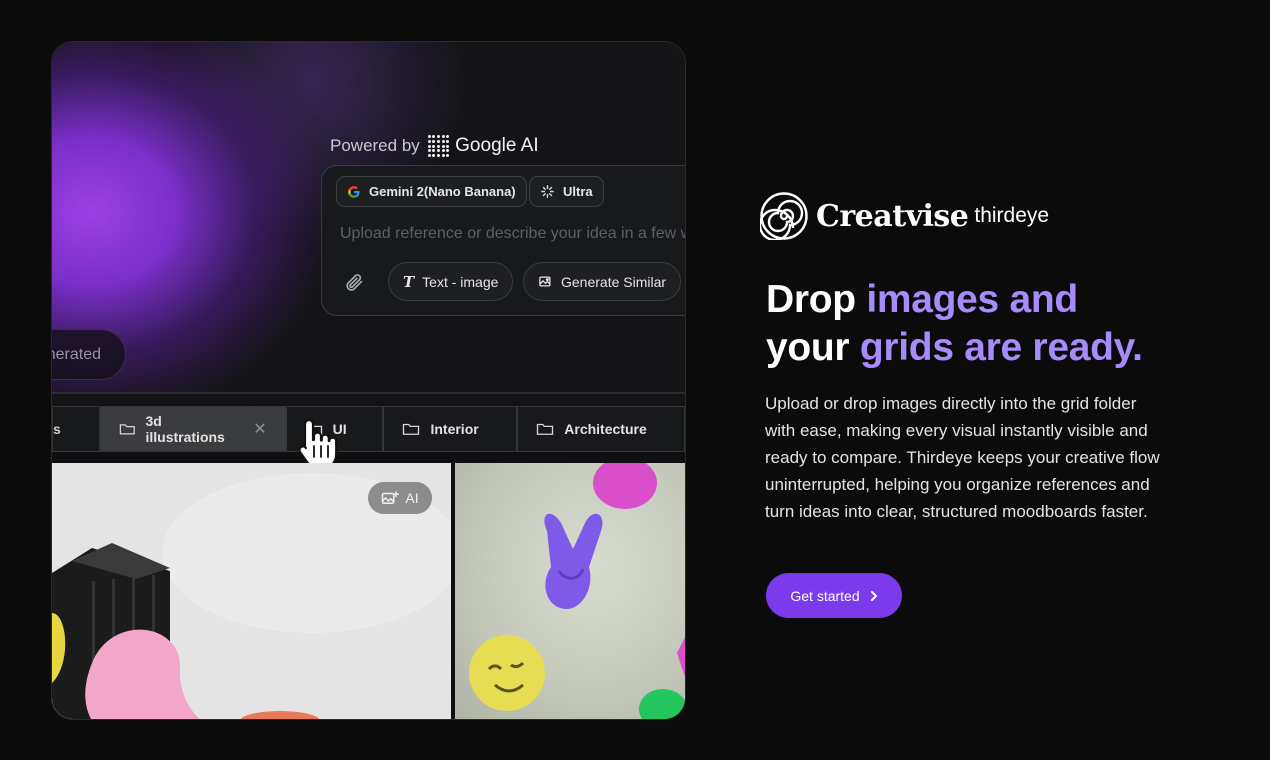  Describe the element at coordinates (57, 429) in the screenshot. I see `folder-tab-label: s` at that location.